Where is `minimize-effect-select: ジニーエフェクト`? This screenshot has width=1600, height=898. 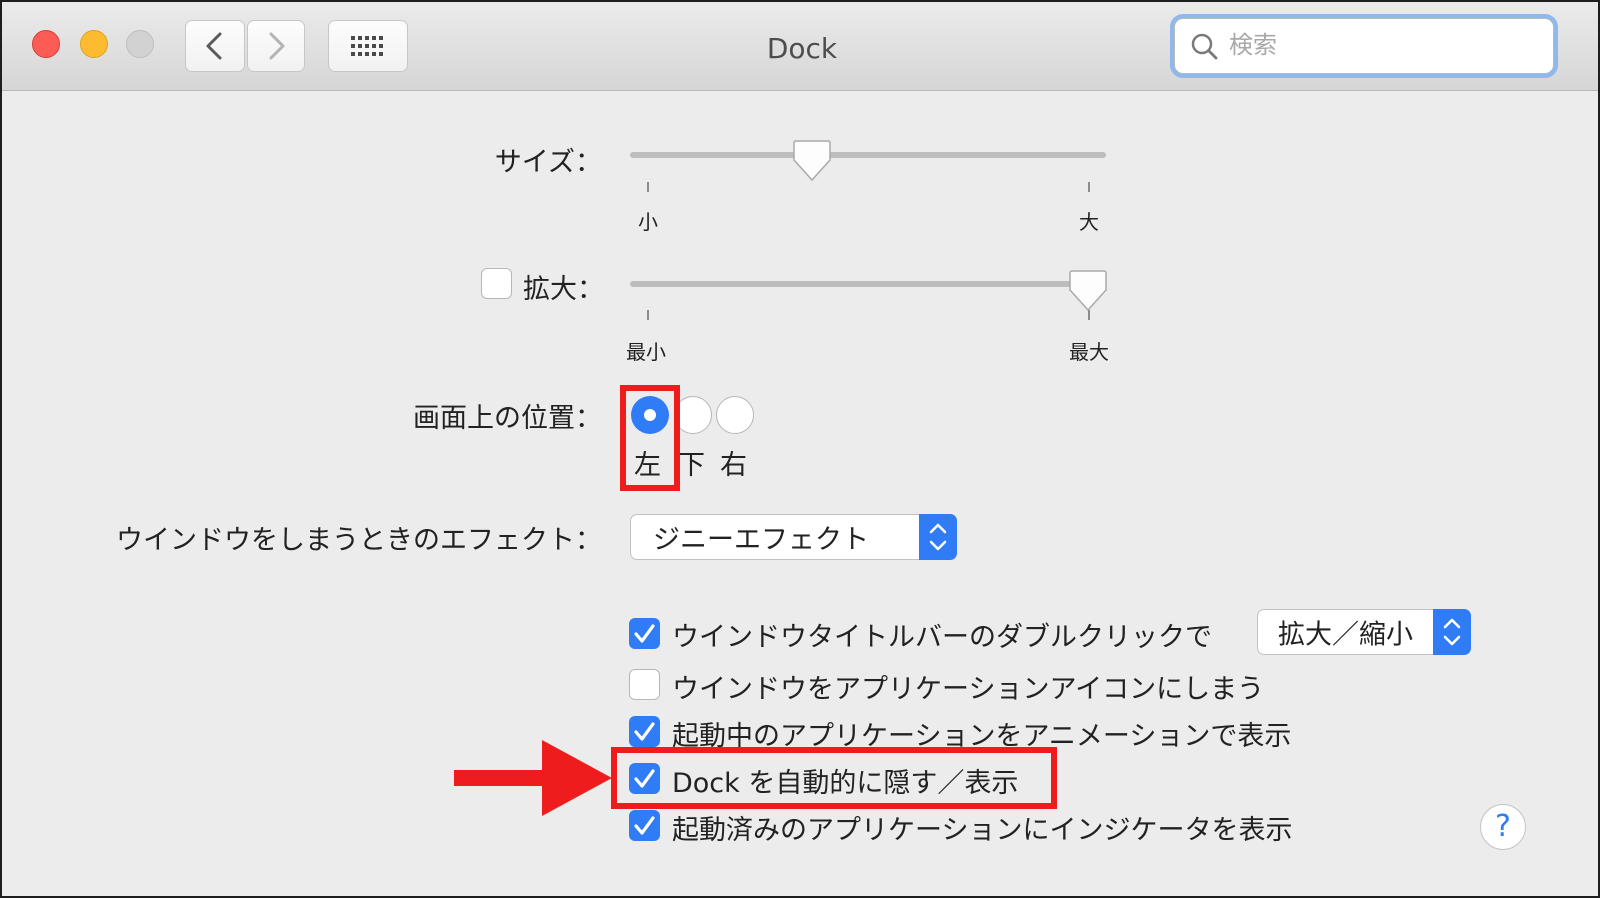
minimize-effect-select: ジニーエフェクト is located at coordinates (793, 537).